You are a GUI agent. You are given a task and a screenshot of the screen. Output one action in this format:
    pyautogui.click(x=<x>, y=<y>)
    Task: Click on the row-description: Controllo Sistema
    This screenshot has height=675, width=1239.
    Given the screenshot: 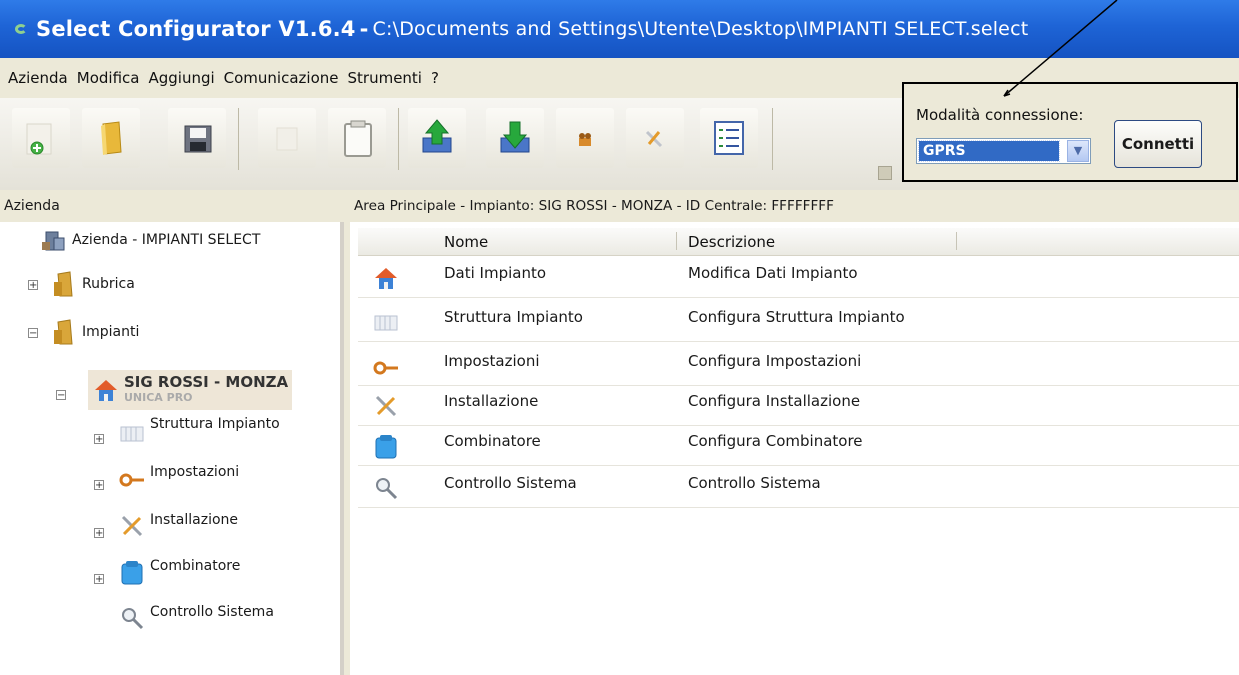 What is the action you would take?
    pyautogui.click(x=754, y=483)
    